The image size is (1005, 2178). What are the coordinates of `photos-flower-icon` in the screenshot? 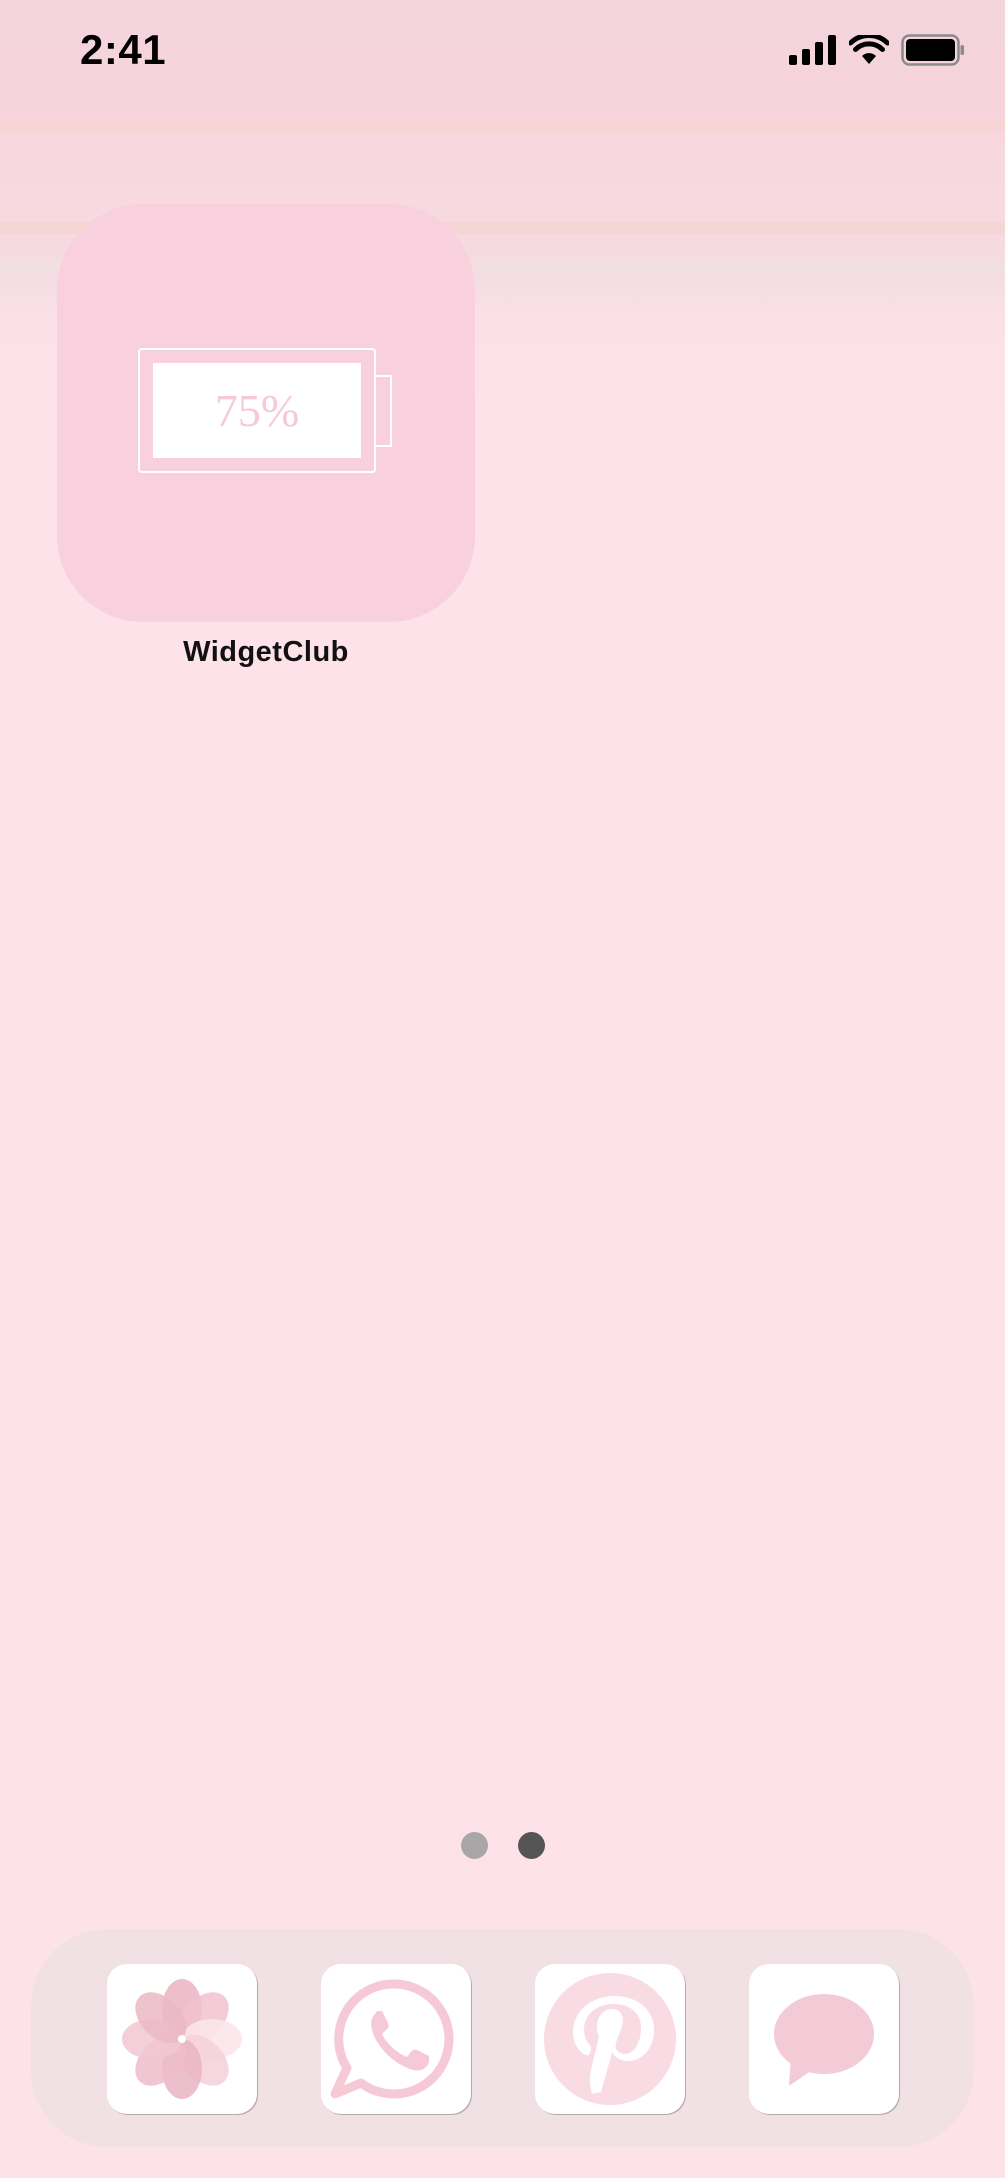 It's located at (182, 2039).